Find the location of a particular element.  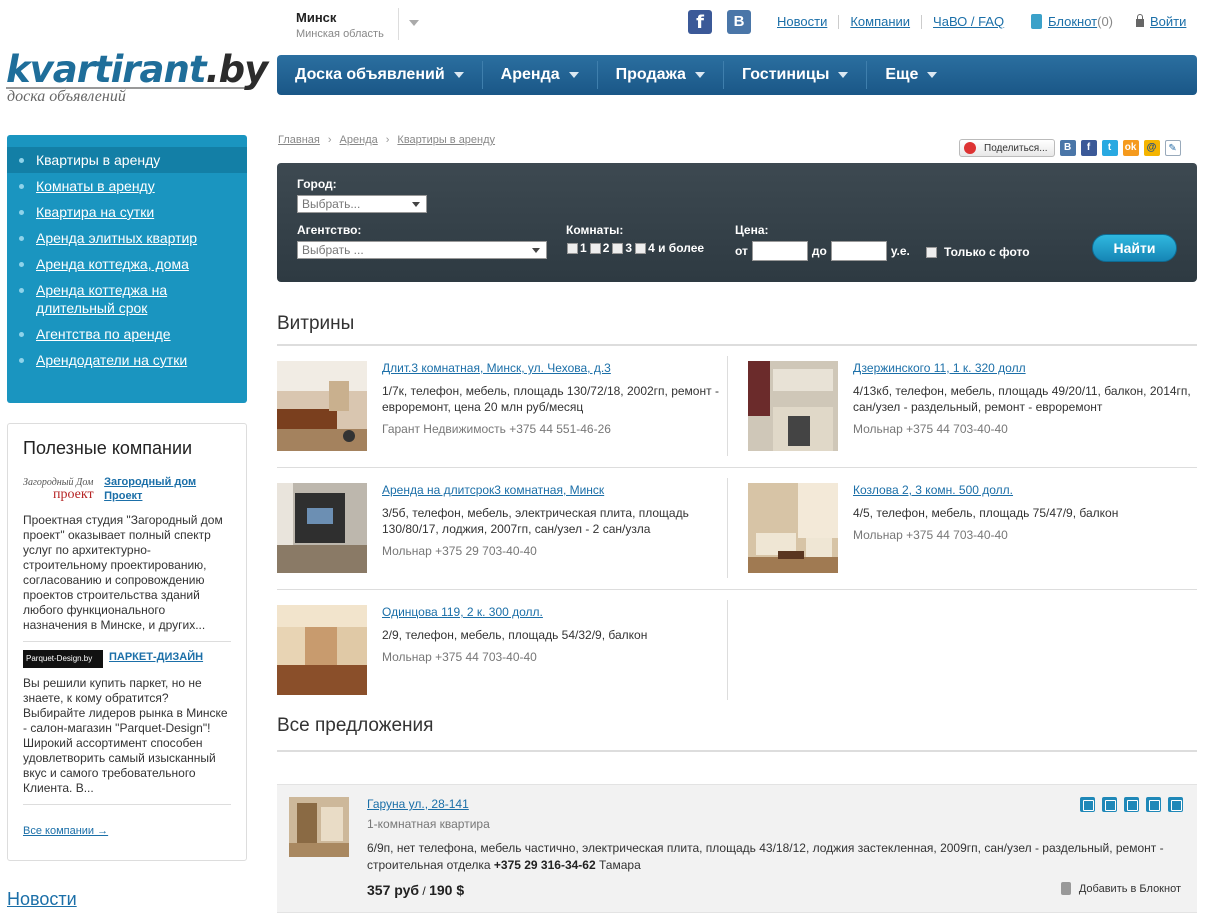

nav-hotels: Гостиницы is located at coordinates (795, 75).